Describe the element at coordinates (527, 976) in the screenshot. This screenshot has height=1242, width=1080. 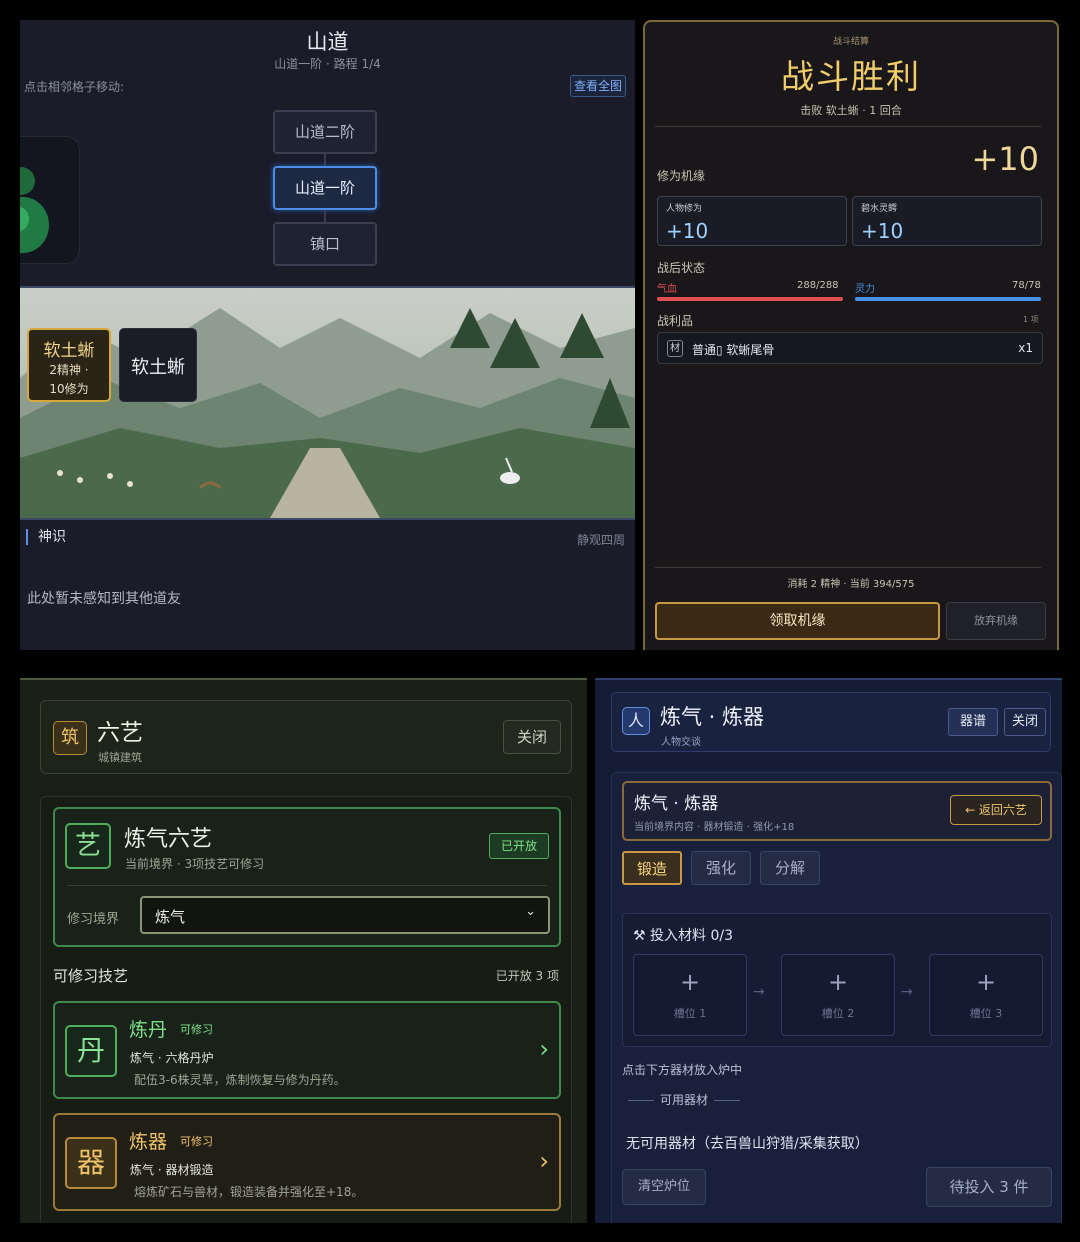
I see `skill-list-count: 已开放 3 项` at that location.